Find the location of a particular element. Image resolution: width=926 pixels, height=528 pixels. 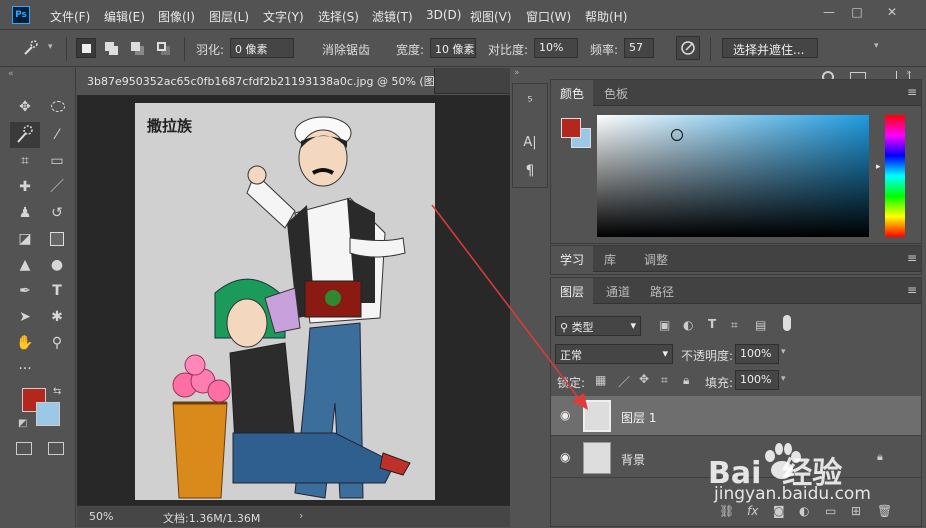

menu-3d: 3D(D) is located at coordinates (443, 15).